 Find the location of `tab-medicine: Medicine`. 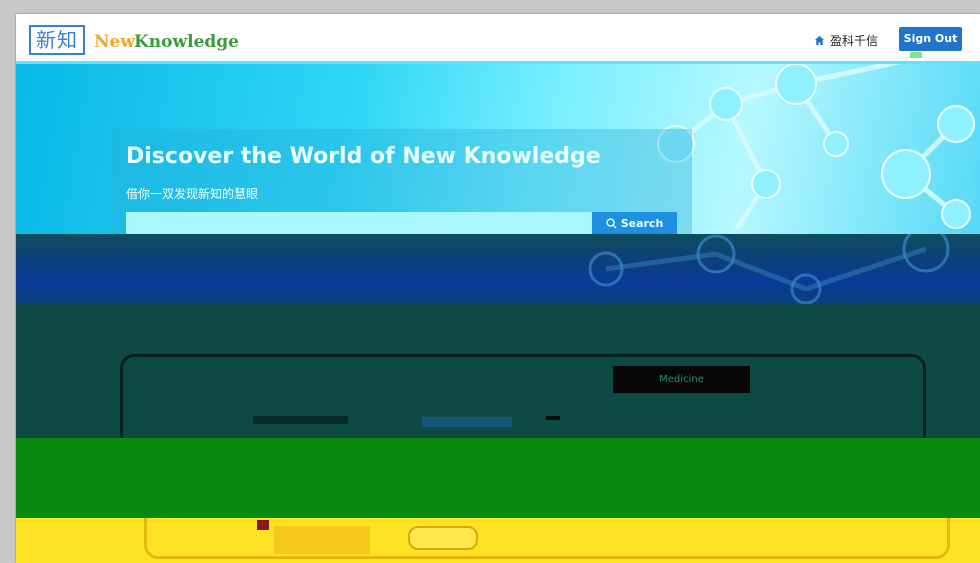

tab-medicine: Medicine is located at coordinates (681, 379).